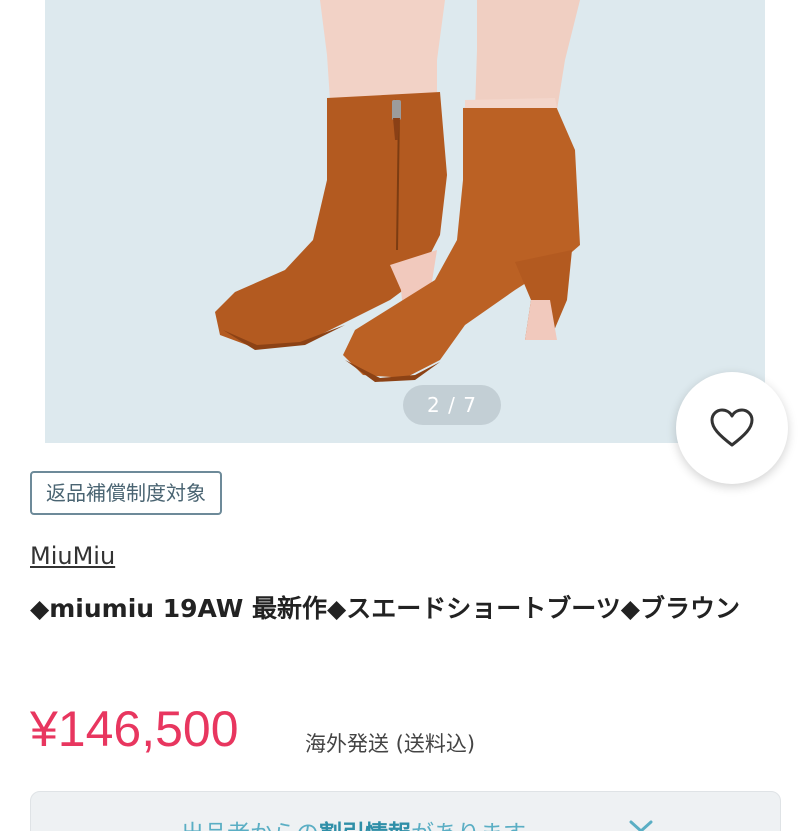 The width and height of the screenshot is (810, 831). What do you see at coordinates (250, 826) in the screenshot?
I see `notice-text-pre: 出品者からの` at bounding box center [250, 826].